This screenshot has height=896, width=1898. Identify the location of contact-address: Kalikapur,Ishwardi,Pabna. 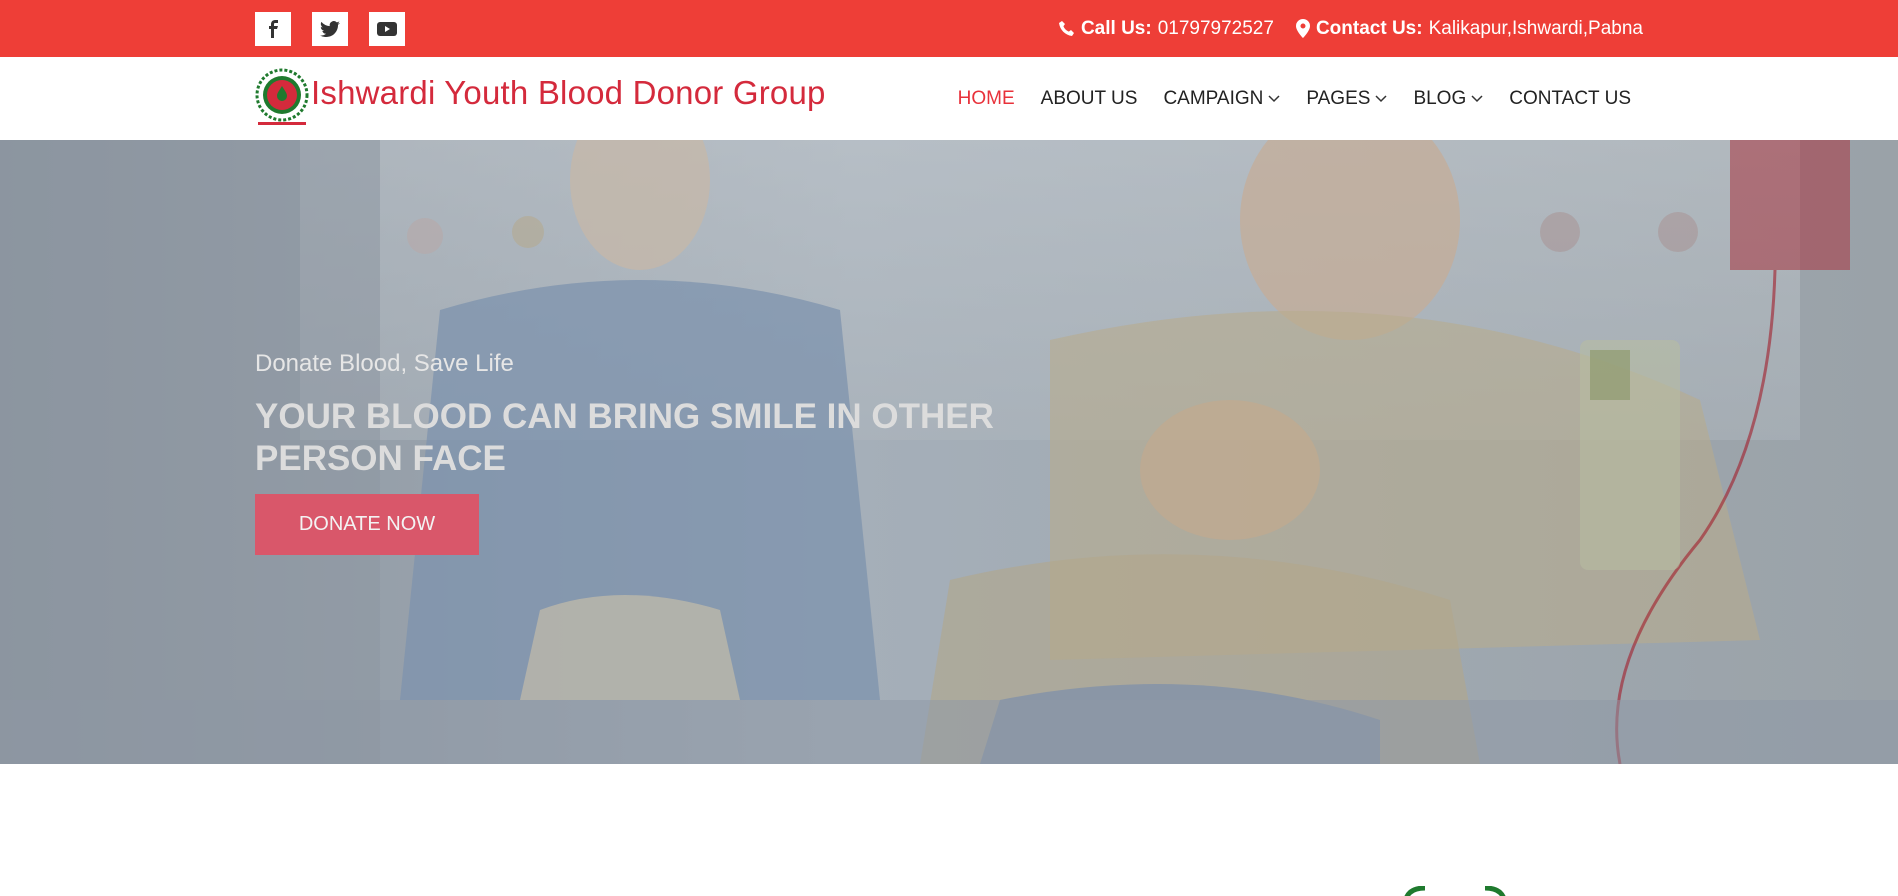
(1535, 28).